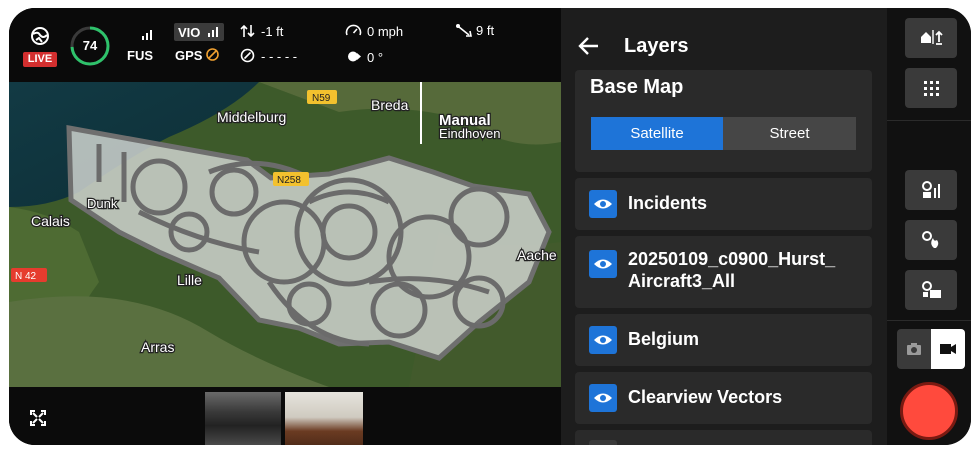 The image size is (977, 450). Describe the element at coordinates (385, 31) in the screenshot. I see `speed-value: 0 mph` at that location.